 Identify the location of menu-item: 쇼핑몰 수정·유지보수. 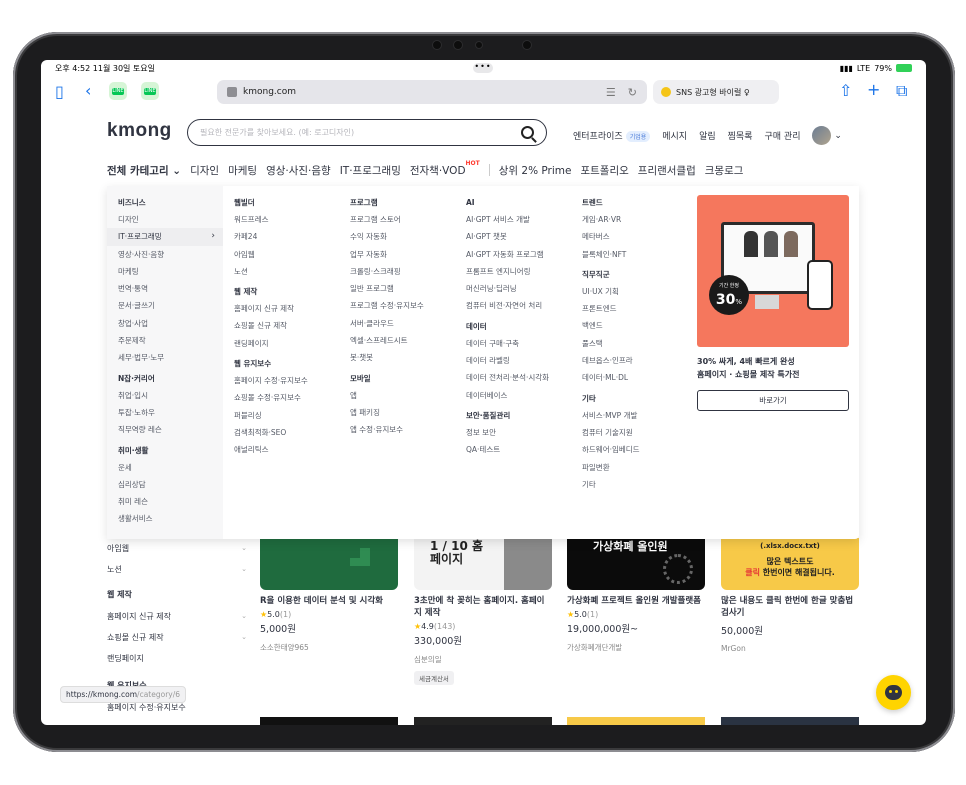
(289, 397).